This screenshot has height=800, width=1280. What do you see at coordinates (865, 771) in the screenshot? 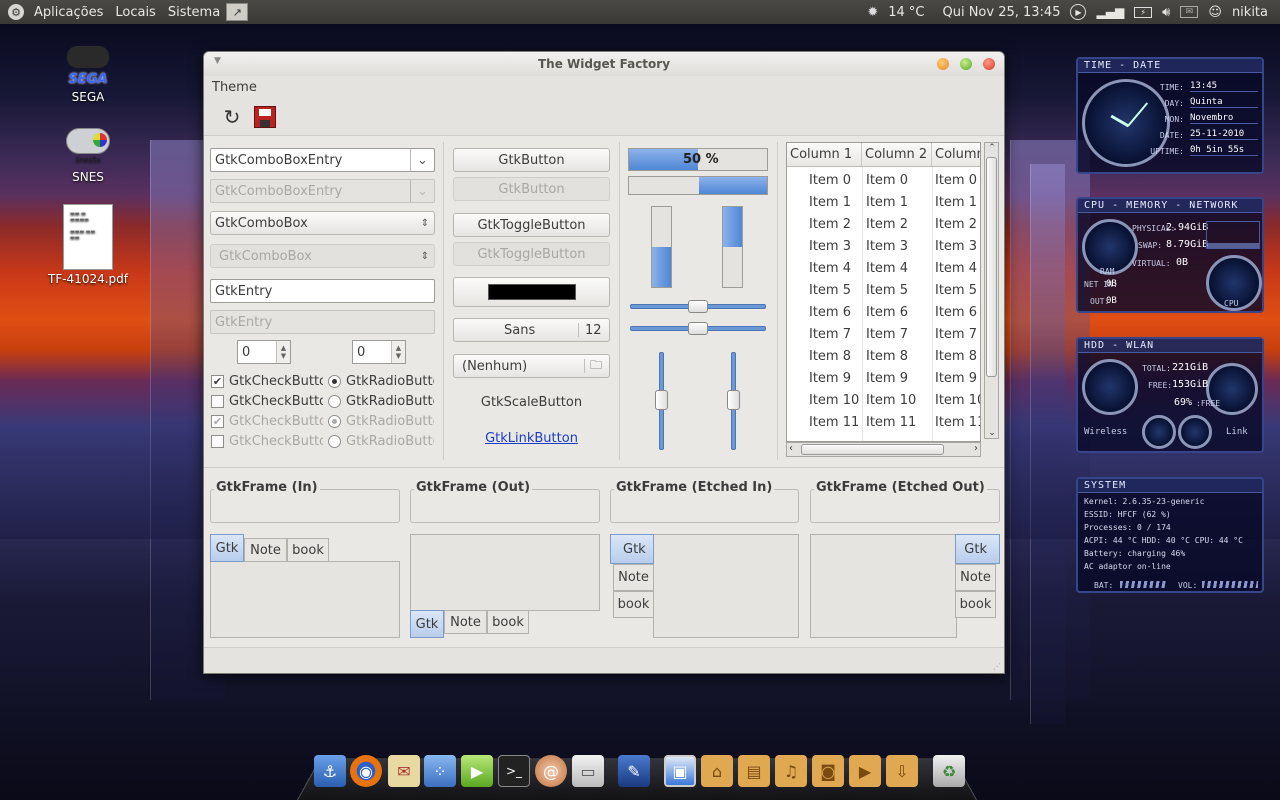
I see `dock-videos-folder-icon: ▶` at bounding box center [865, 771].